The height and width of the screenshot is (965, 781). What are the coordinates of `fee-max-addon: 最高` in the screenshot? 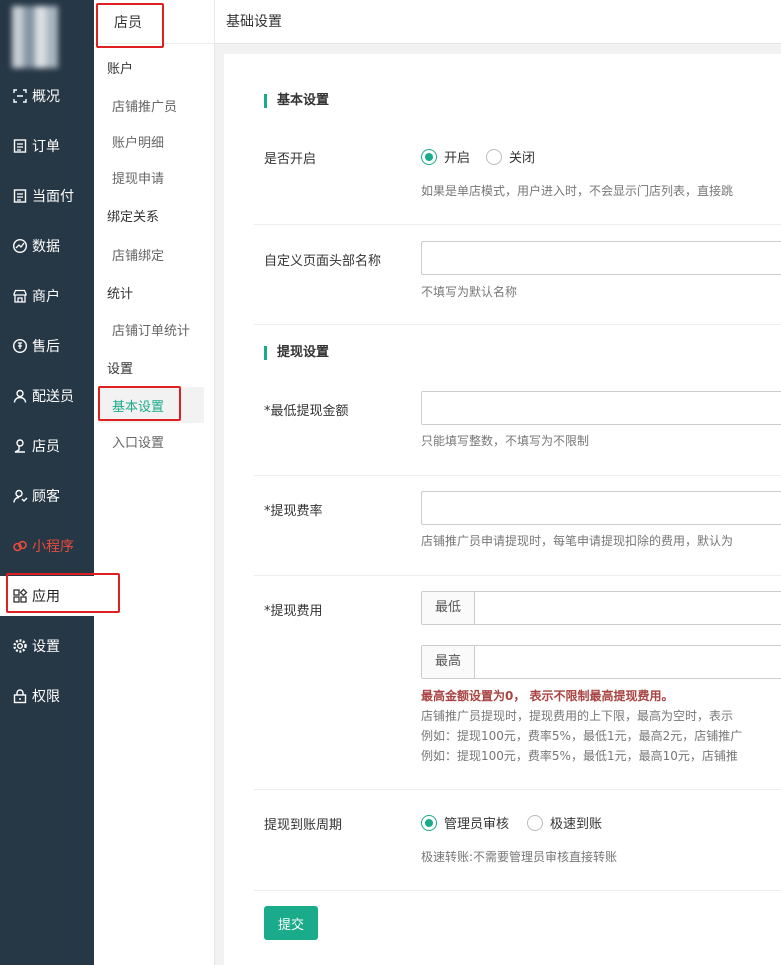 It's located at (448, 662).